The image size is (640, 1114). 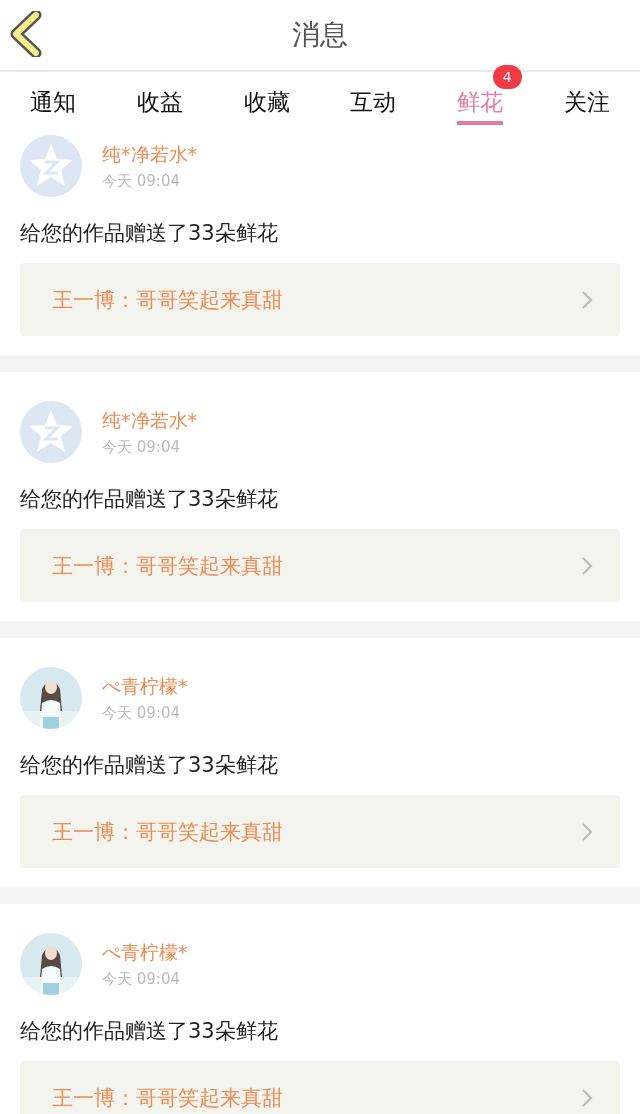 What do you see at coordinates (53, 98) in the screenshot?
I see `tab: 通知` at bounding box center [53, 98].